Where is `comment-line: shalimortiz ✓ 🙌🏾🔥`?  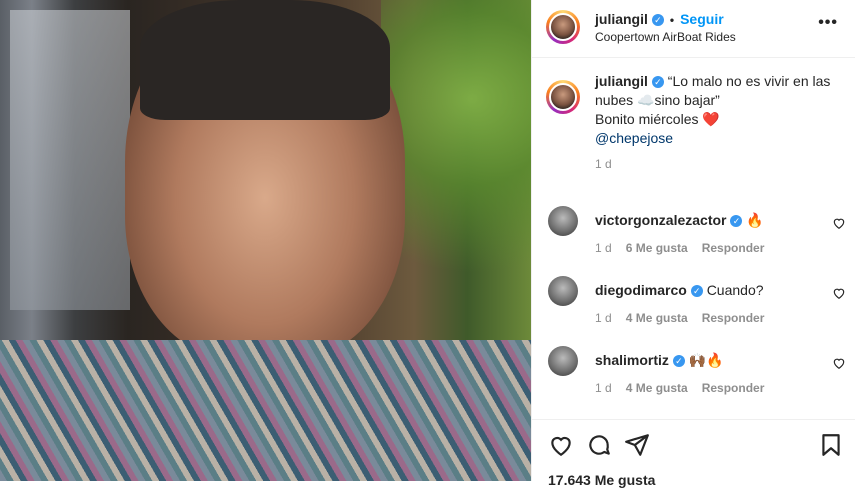
comment-line: shalimortiz ✓ 🙌🏾🔥 is located at coordinates (659, 360).